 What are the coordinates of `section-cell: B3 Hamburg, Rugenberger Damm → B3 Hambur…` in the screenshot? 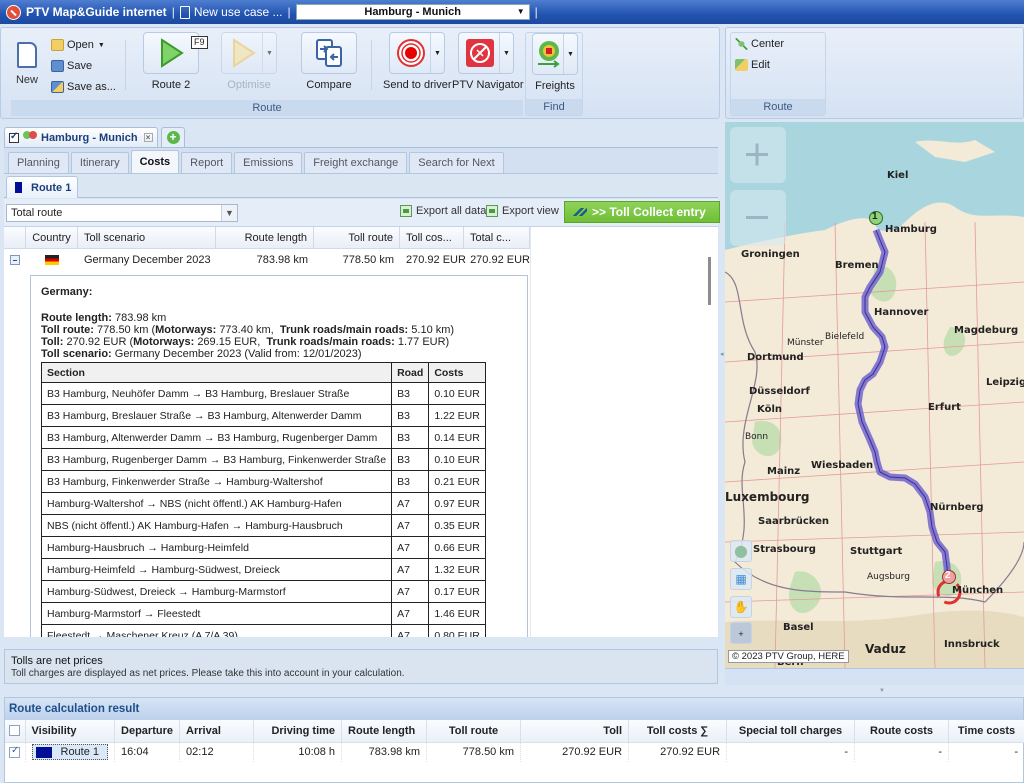 It's located at (216, 459).